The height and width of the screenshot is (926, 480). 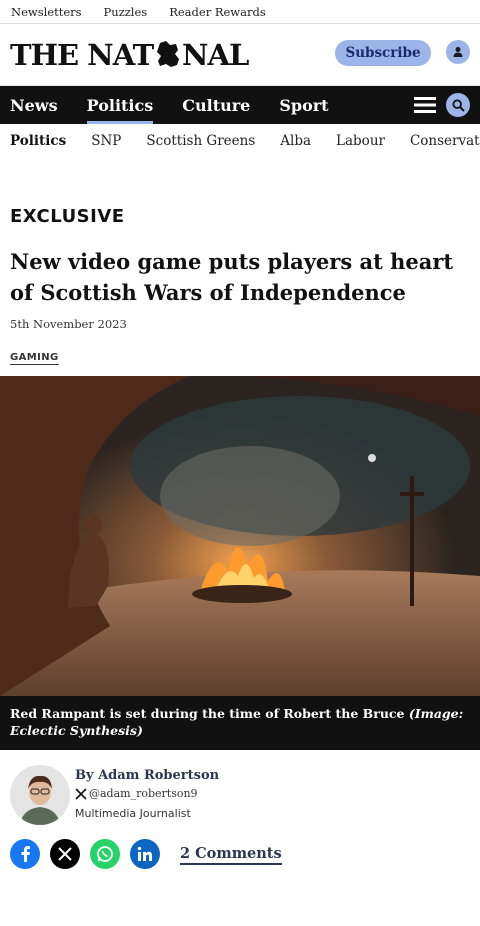 What do you see at coordinates (143, 793) in the screenshot?
I see `author-handle: @adam_robertson9` at bounding box center [143, 793].